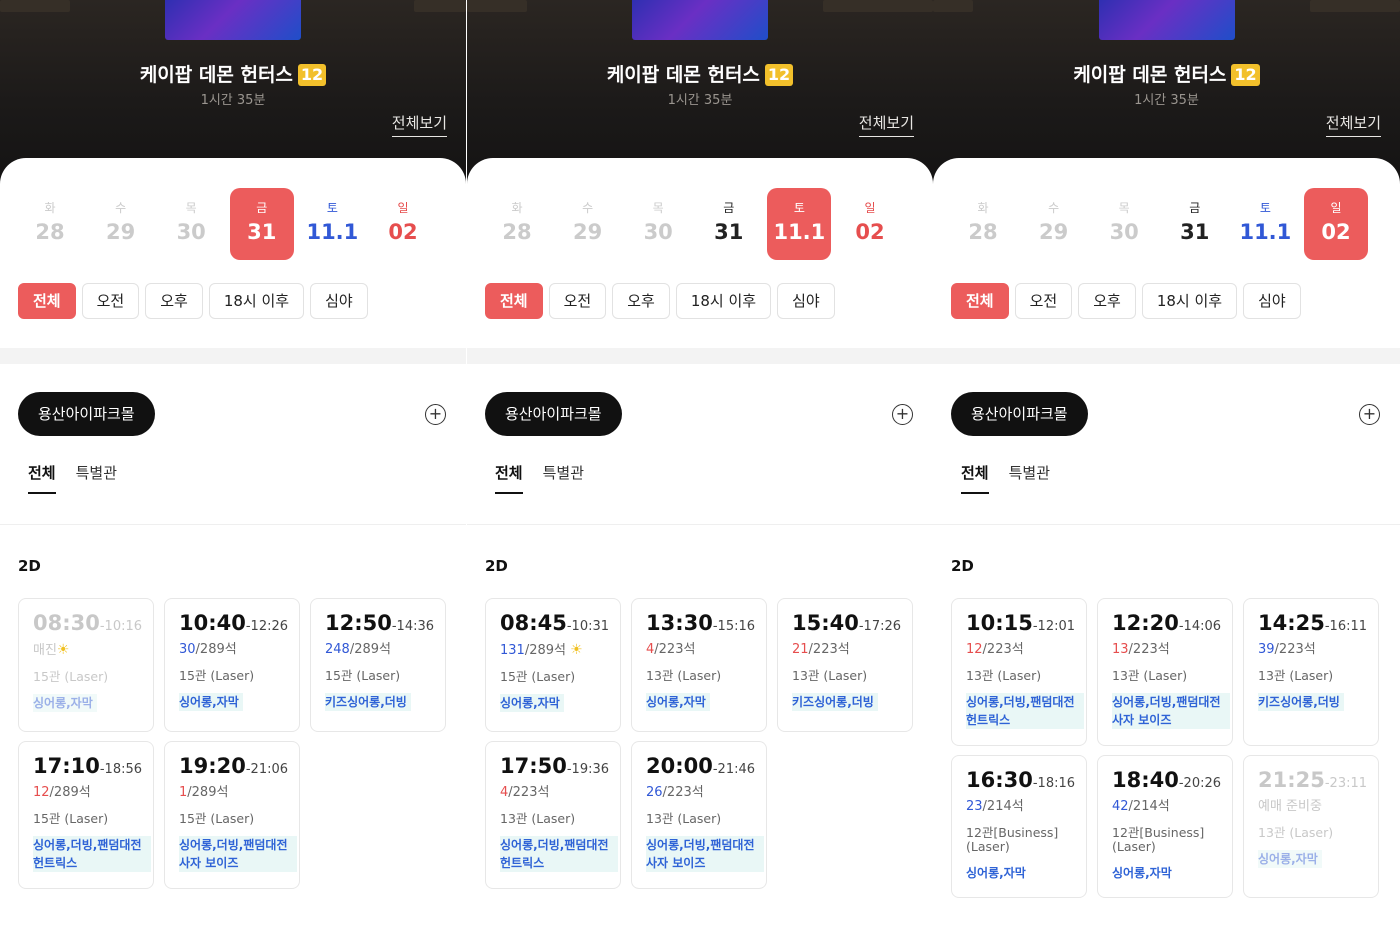 Image resolution: width=1400 pixels, height=938 pixels. Describe the element at coordinates (1124, 232) in the screenshot. I see `day-number: 30` at that location.